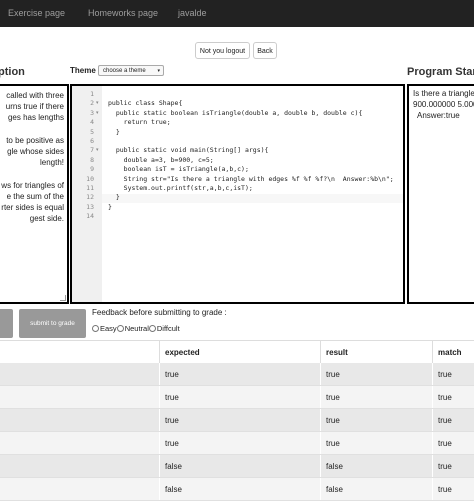 The height and width of the screenshot is (501, 474). What do you see at coordinates (334, 489) in the screenshot?
I see `cell-result: false` at bounding box center [334, 489].